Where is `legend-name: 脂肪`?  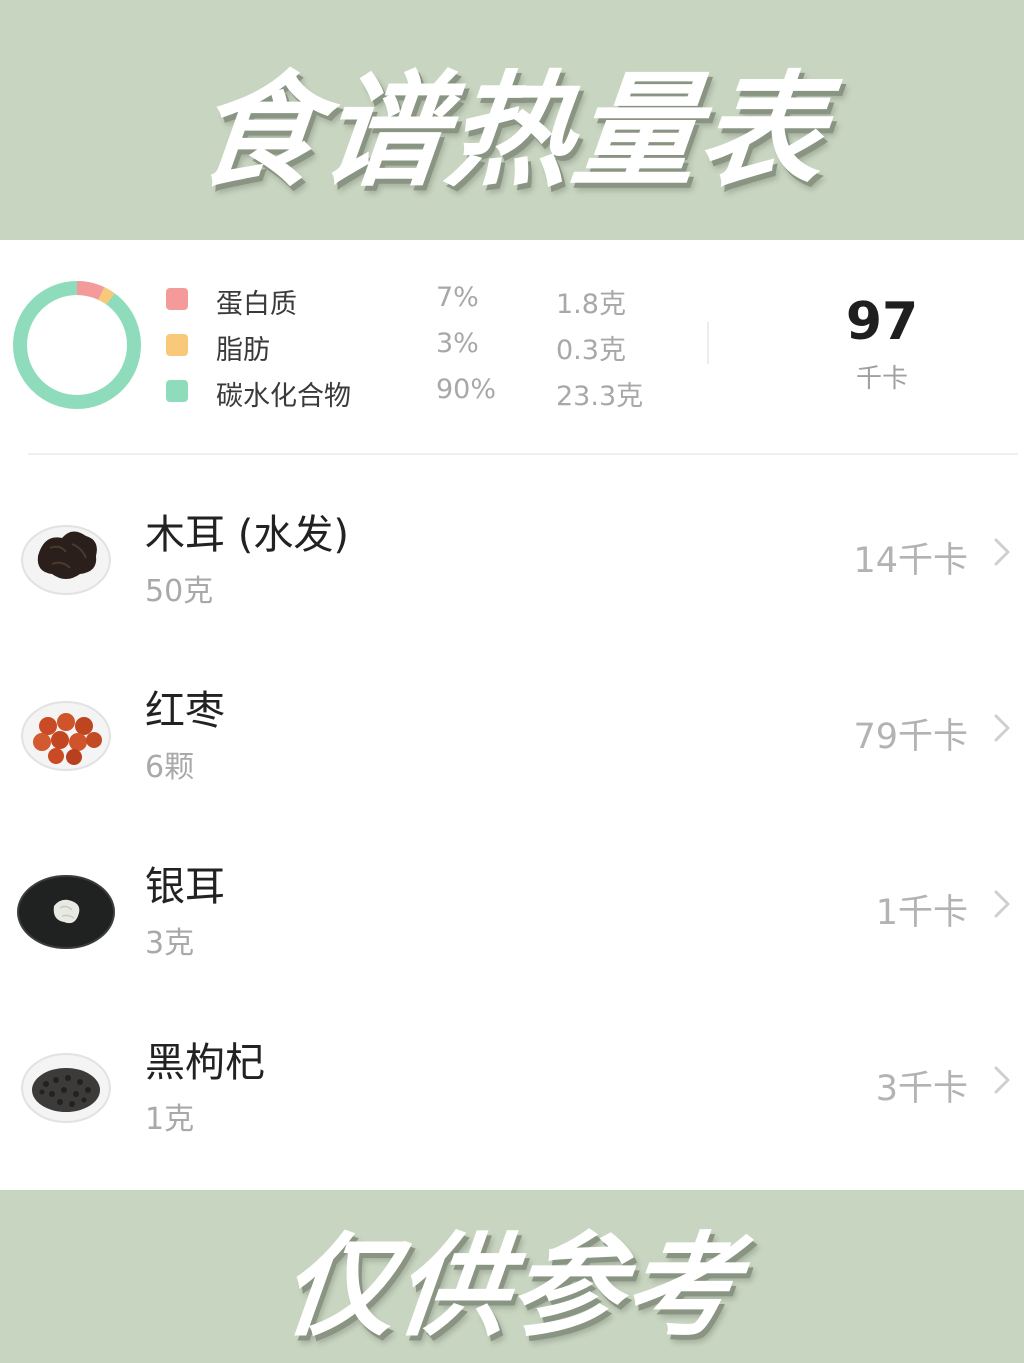
legend-name: 脂肪 is located at coordinates (243, 350).